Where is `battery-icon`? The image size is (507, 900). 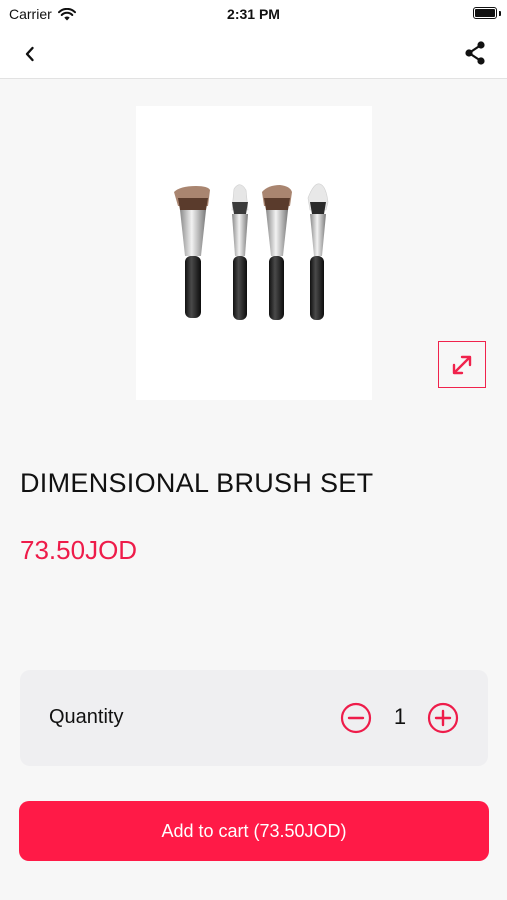 battery-icon is located at coordinates (485, 13).